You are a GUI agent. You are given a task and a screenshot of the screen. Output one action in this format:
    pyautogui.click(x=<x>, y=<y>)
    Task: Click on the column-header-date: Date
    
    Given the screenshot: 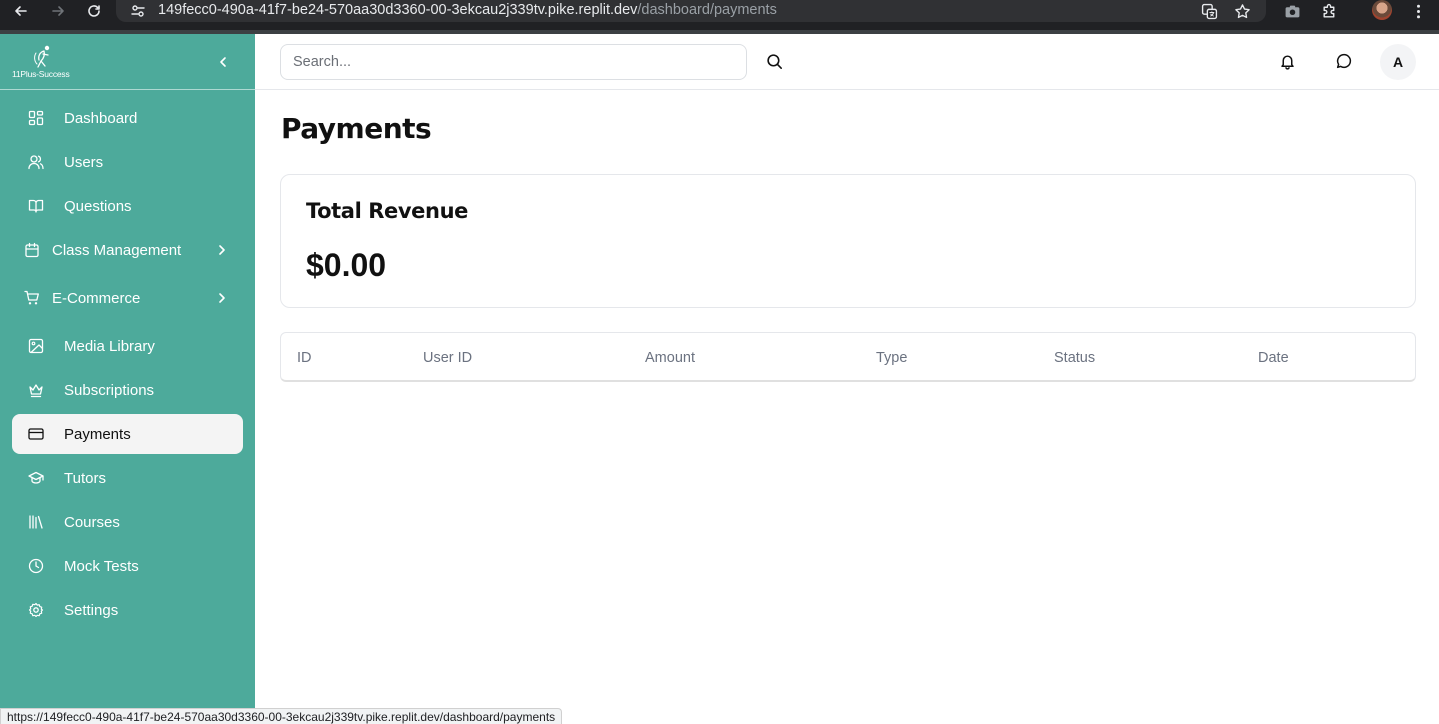 What is the action you would take?
    pyautogui.click(x=1273, y=358)
    